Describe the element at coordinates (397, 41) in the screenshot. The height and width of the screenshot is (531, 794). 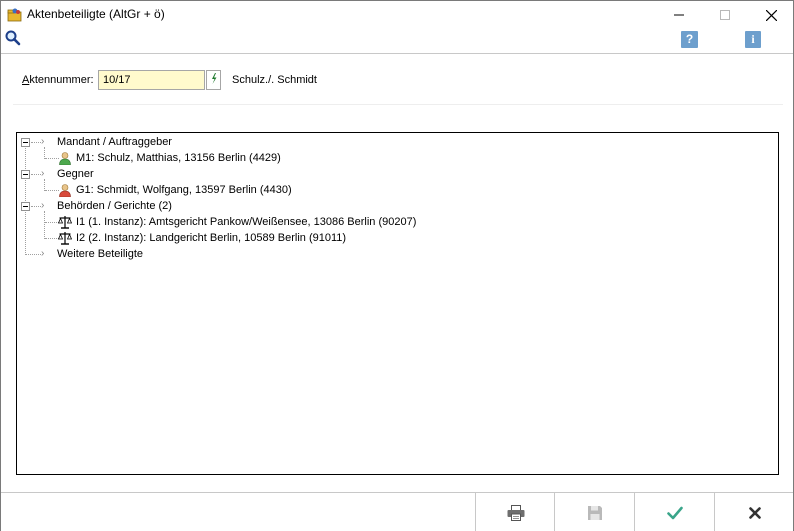
I see `toolbar: ? i` at that location.